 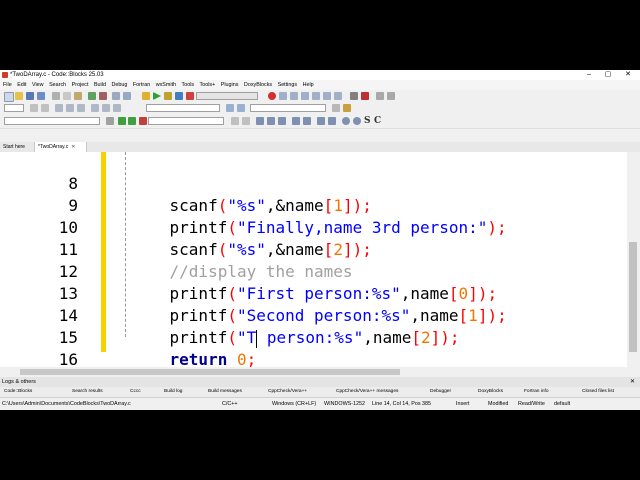 I want to click on prev-bookmark-icon, so click(x=246, y=121).